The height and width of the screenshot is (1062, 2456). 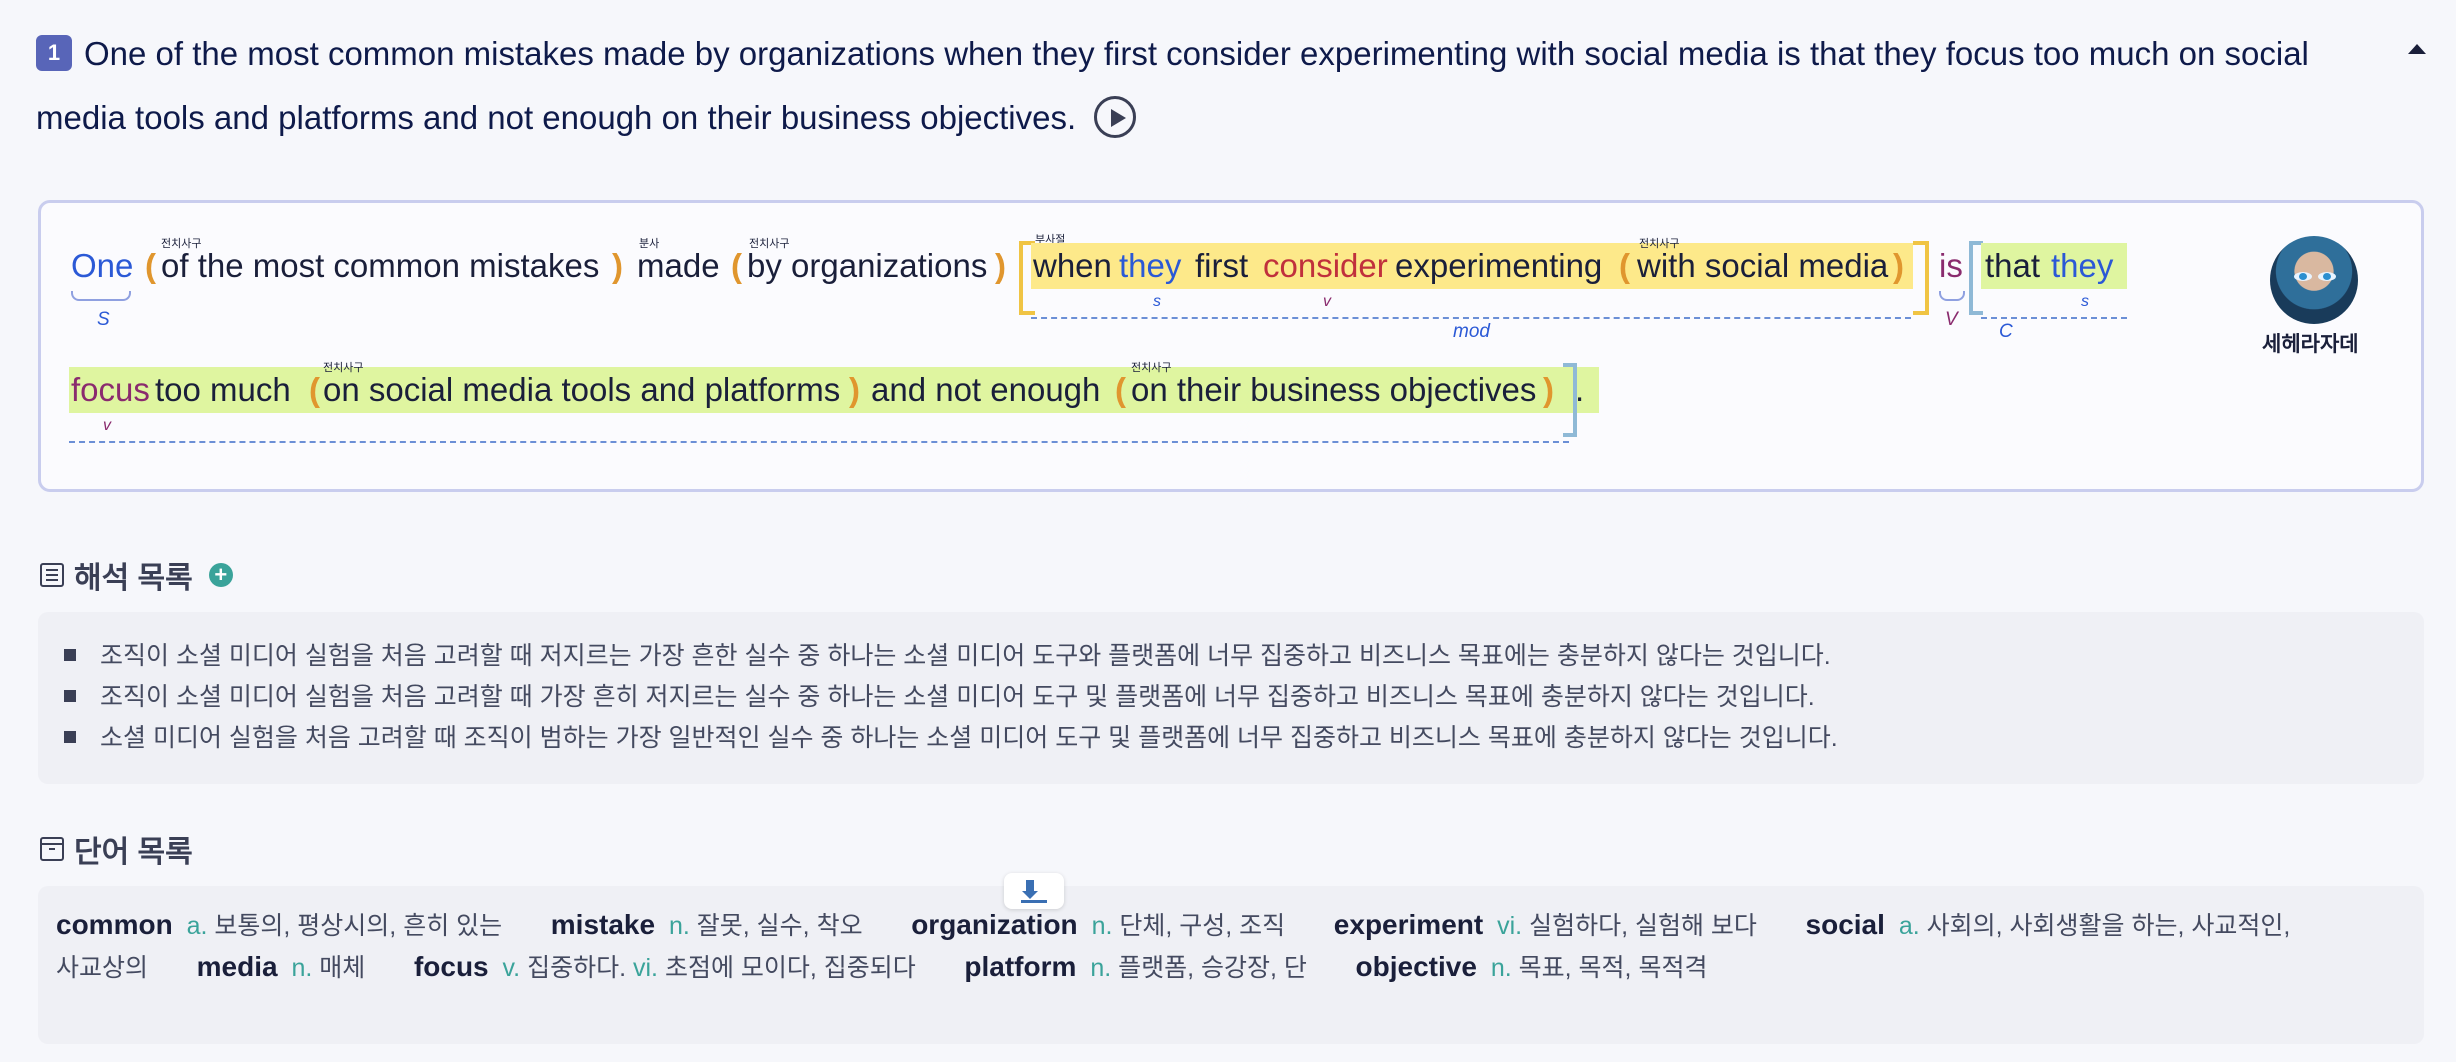 What do you see at coordinates (54, 53) in the screenshot?
I see `question-number-badge: 1` at bounding box center [54, 53].